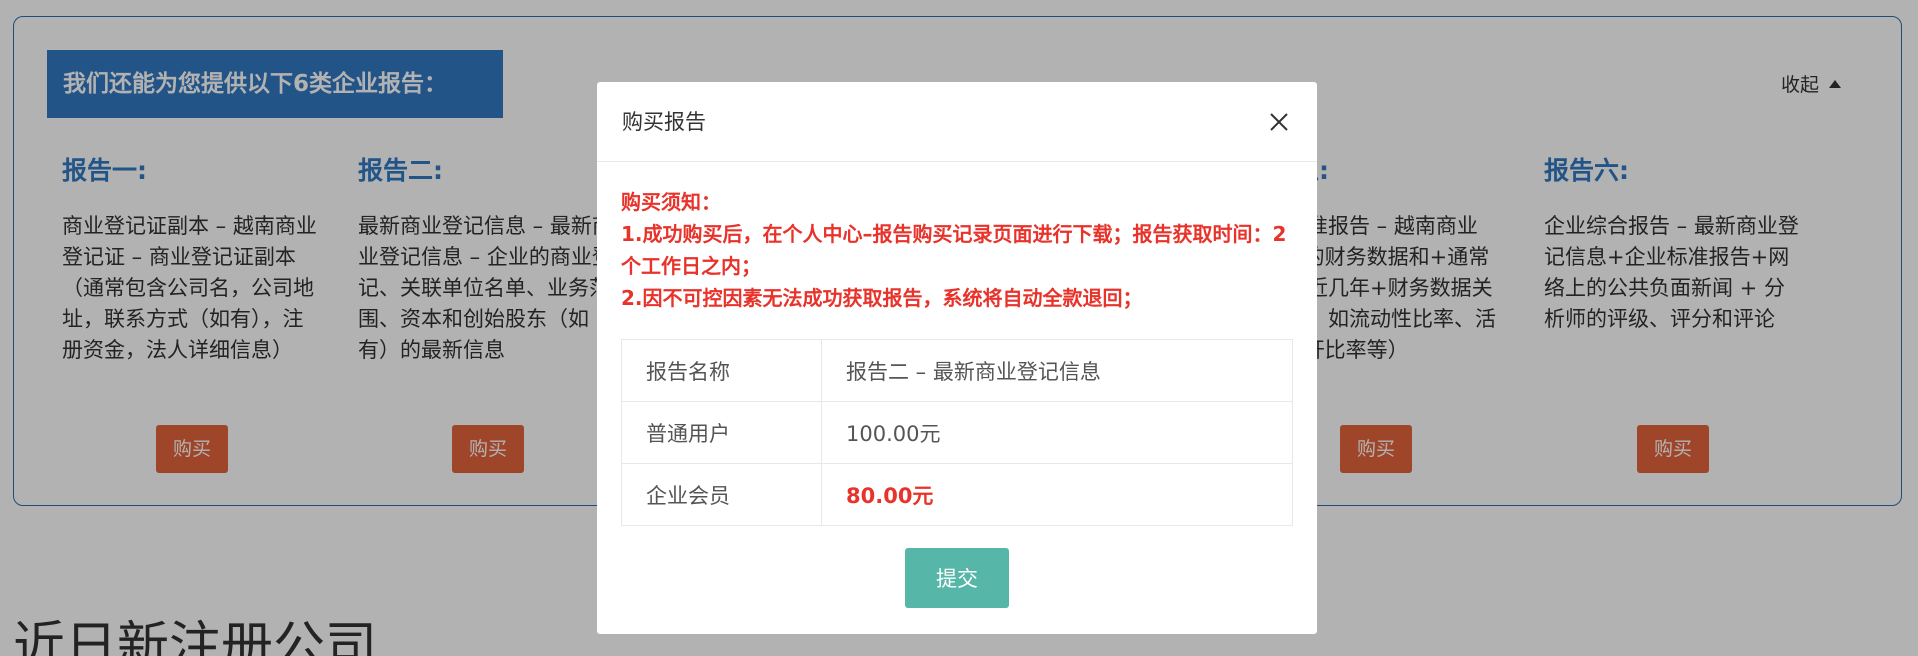  Describe the element at coordinates (721, 370) in the screenshot. I see `row-label: 报告名称` at that location.